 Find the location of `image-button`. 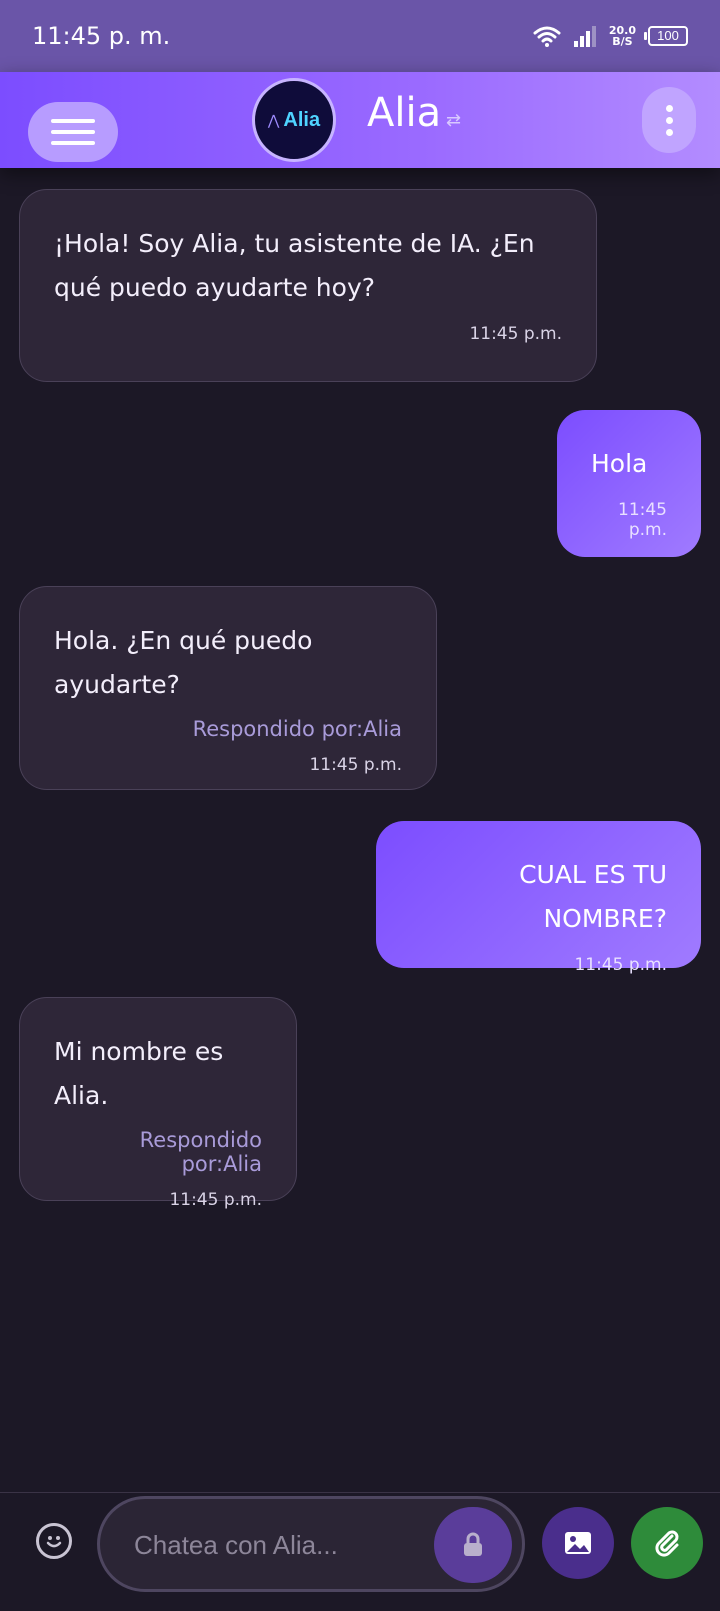

image-button is located at coordinates (578, 1543).